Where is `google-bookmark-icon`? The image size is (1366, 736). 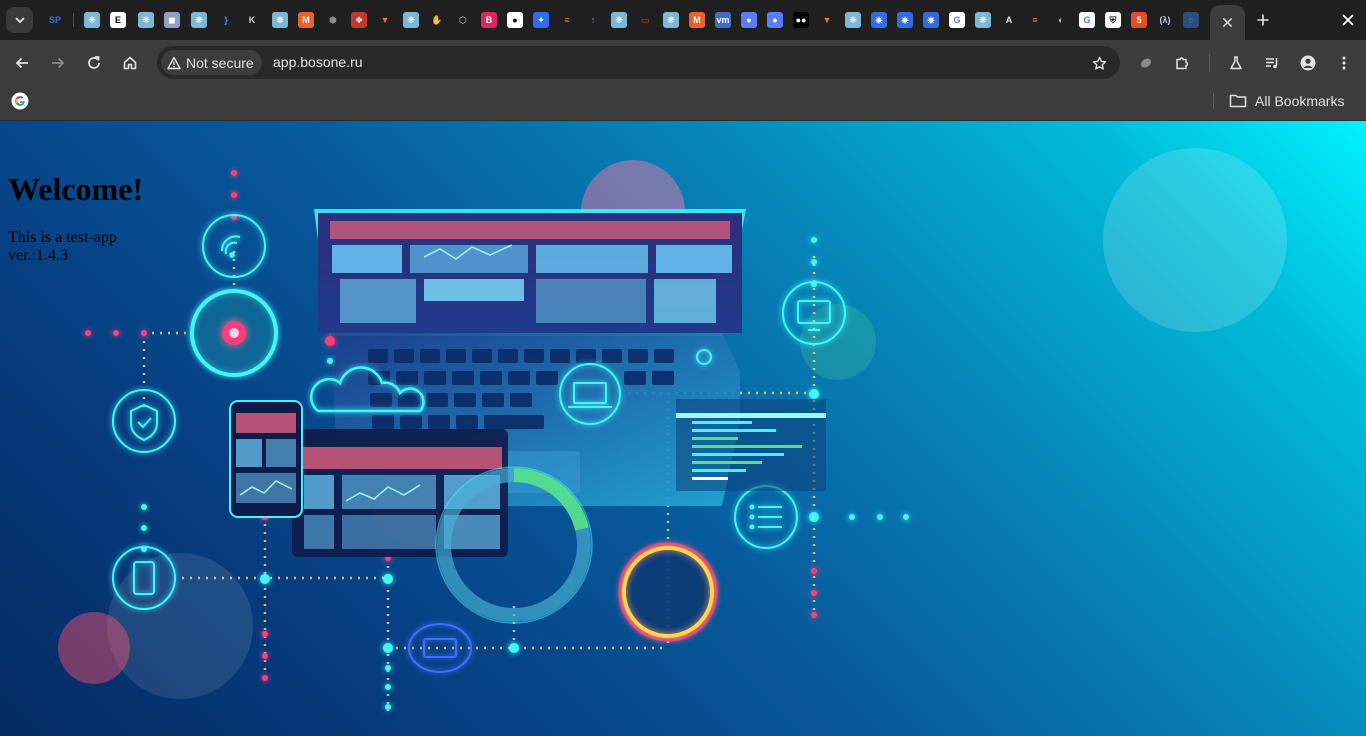
google-bookmark-icon is located at coordinates (20, 101).